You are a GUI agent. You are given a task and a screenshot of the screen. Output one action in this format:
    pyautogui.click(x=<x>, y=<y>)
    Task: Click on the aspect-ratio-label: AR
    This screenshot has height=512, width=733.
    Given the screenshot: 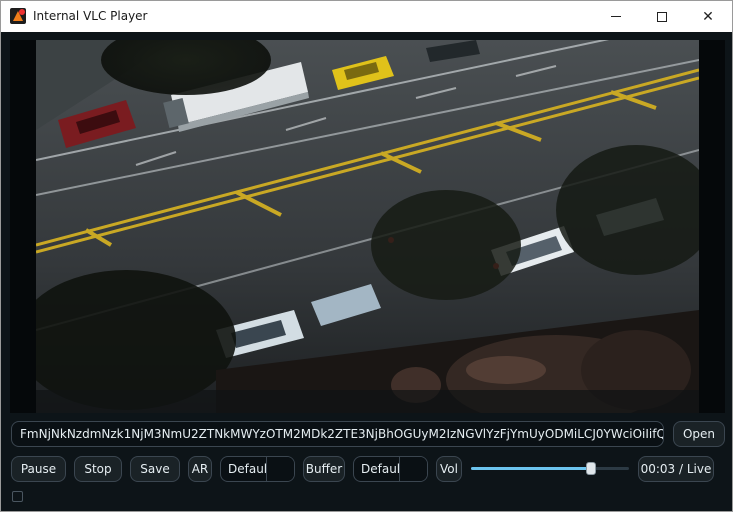 What is the action you would take?
    pyautogui.click(x=200, y=469)
    